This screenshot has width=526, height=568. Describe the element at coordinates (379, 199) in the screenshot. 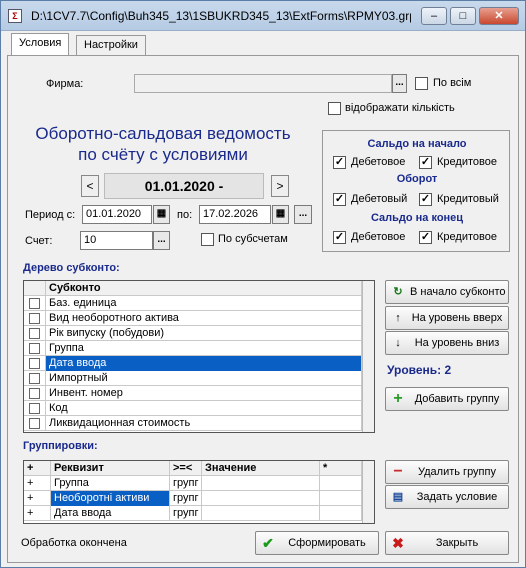

I see `turn-debit-label: Дебетовый` at that location.